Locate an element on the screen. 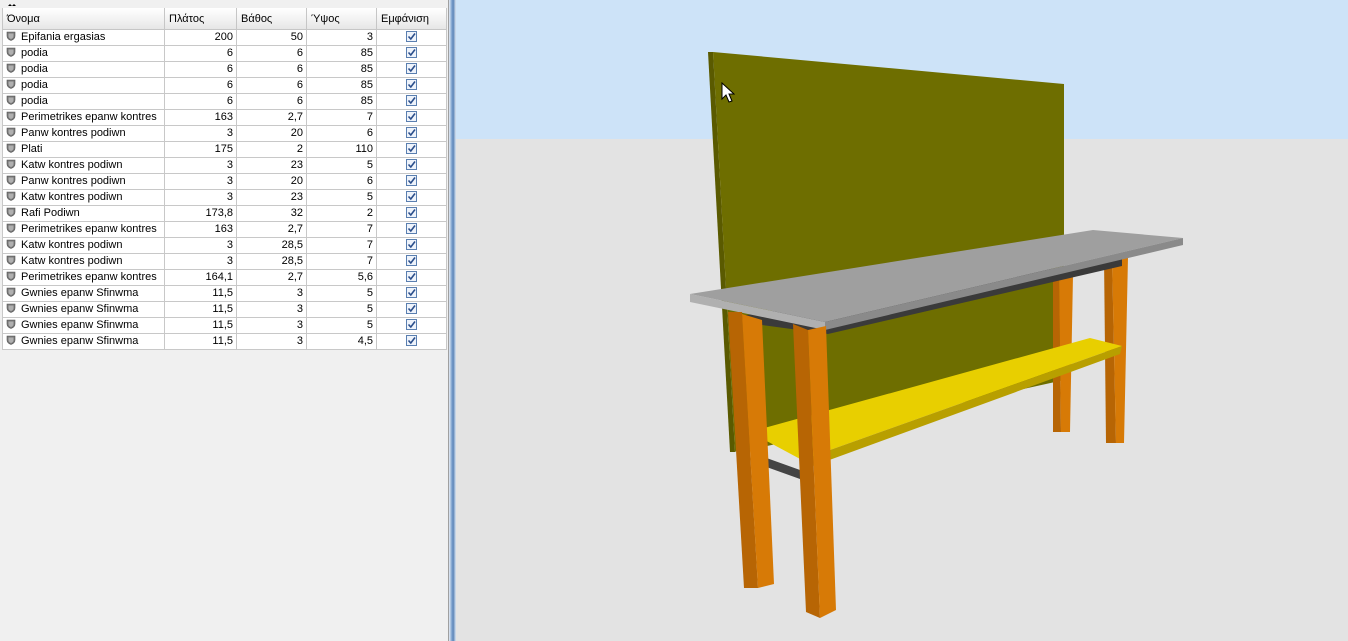 This screenshot has height=641, width=1348. column-header-visible: Εμφάνιση is located at coordinates (411, 19).